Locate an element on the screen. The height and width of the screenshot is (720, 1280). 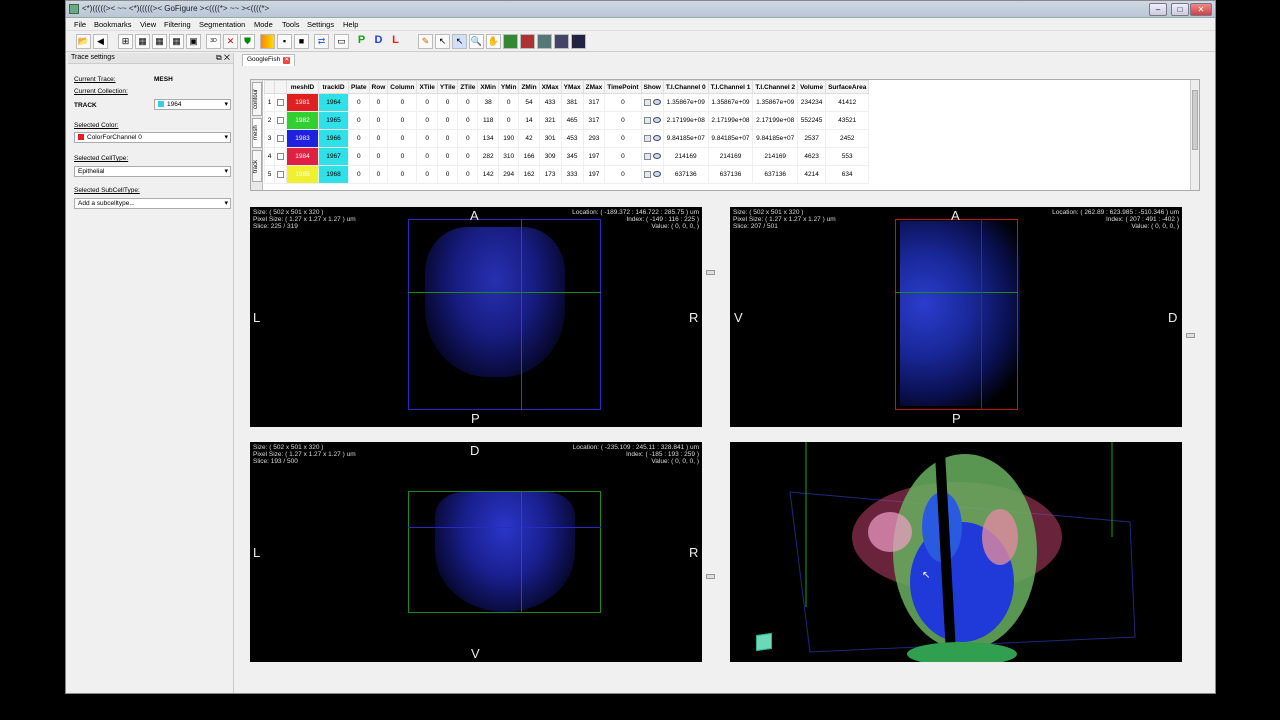
cell-zmin: 14 is located at coordinates (529, 120).